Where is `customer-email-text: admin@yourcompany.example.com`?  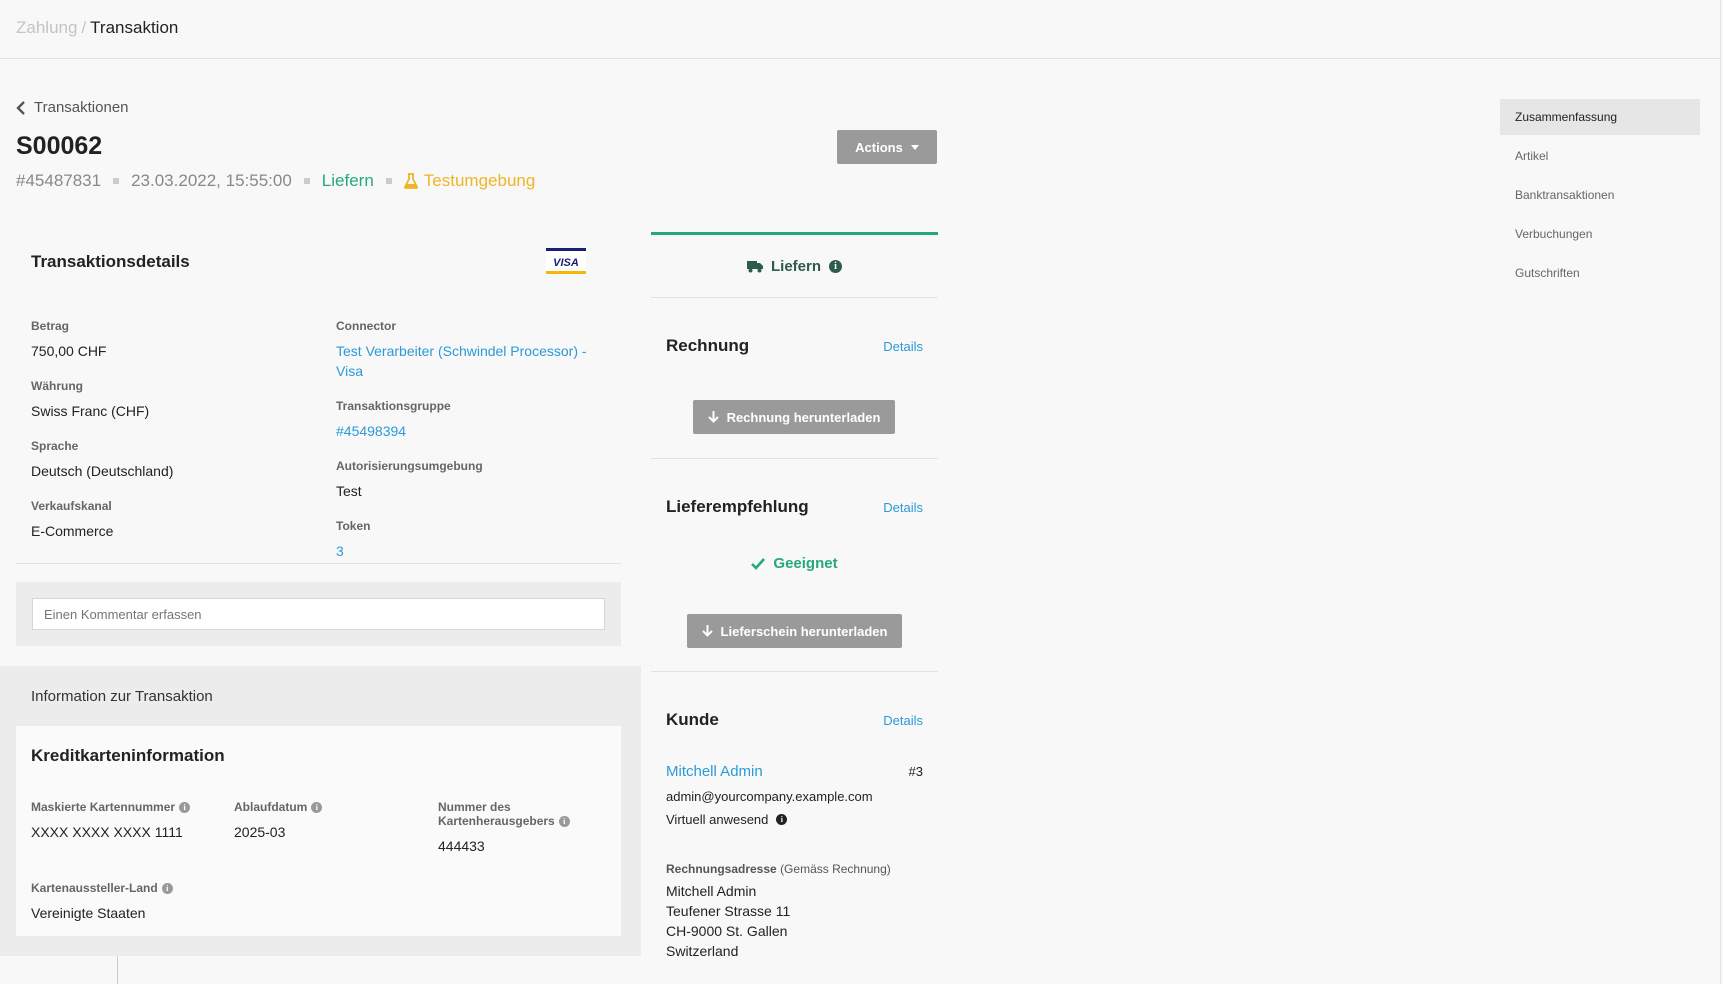
customer-email-text: admin@yourcompany.example.com is located at coordinates (769, 796).